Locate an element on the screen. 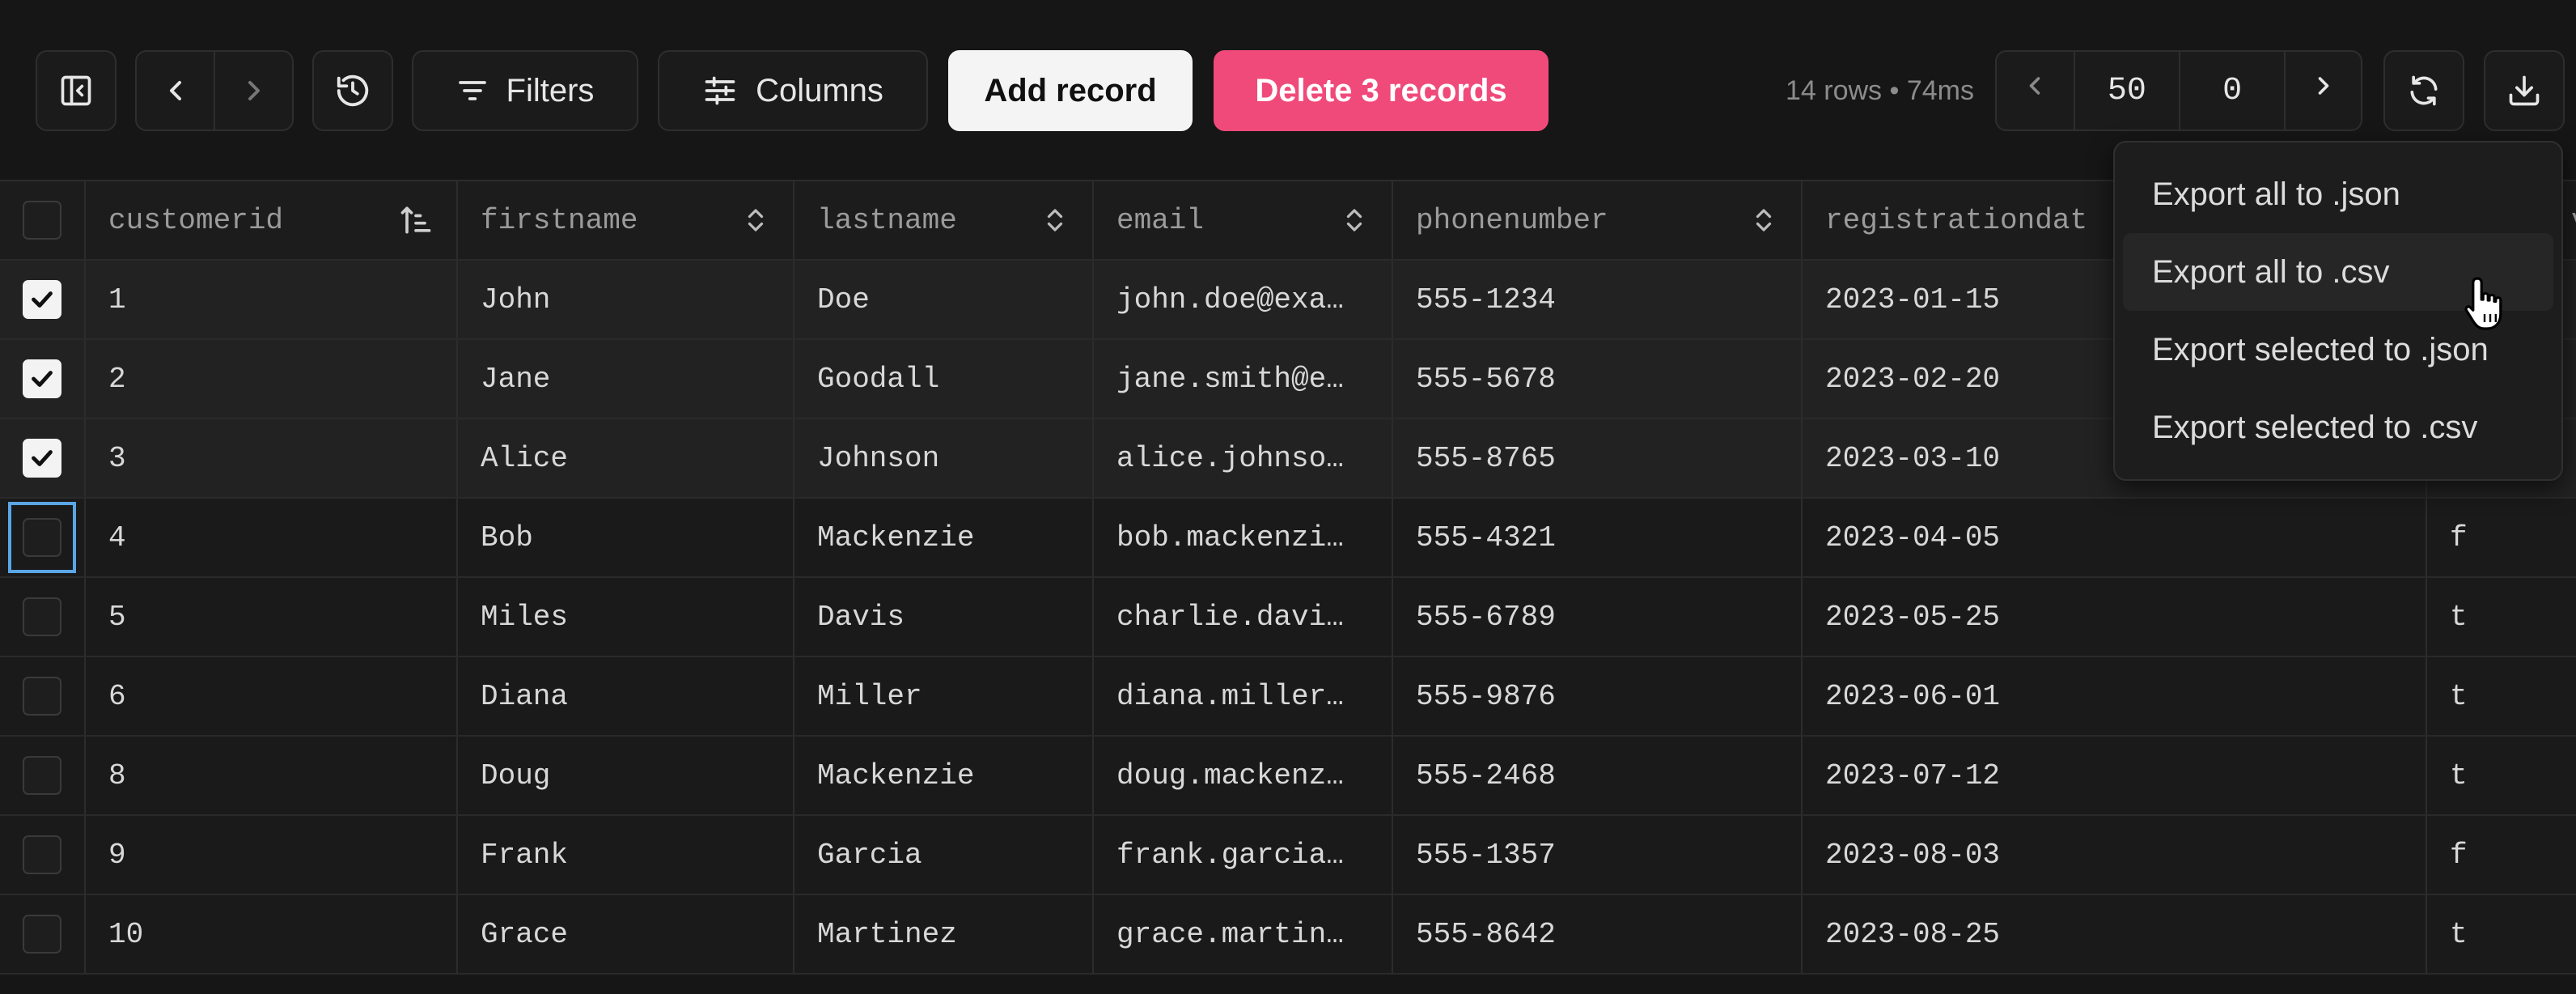 This screenshot has height=994, width=2576. cell-lastname: Martinez is located at coordinates (944, 934).